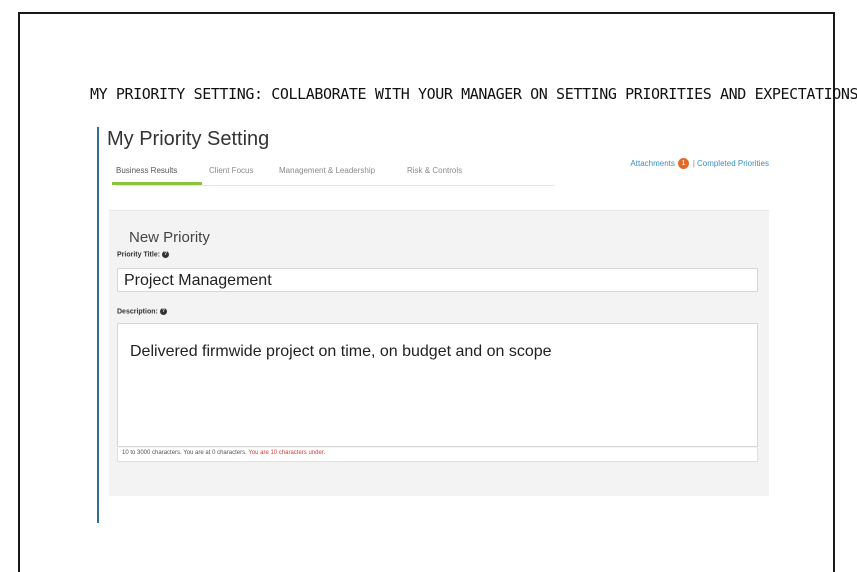 This screenshot has height=572, width=857. I want to click on attachments-link: Attachments, so click(652, 163).